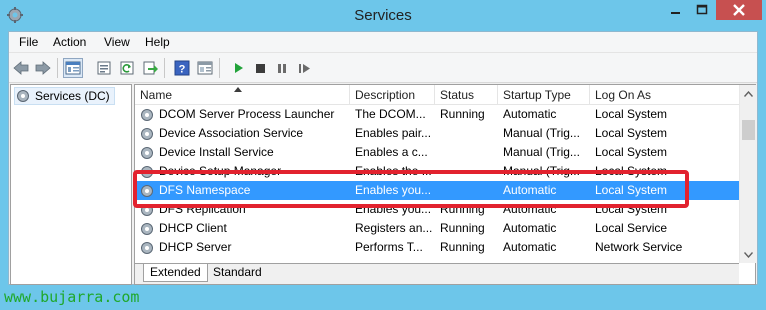 This screenshot has height=310, width=766. Describe the element at coordinates (437, 273) in the screenshot. I see `view-tabs: Extended Standard` at that location.